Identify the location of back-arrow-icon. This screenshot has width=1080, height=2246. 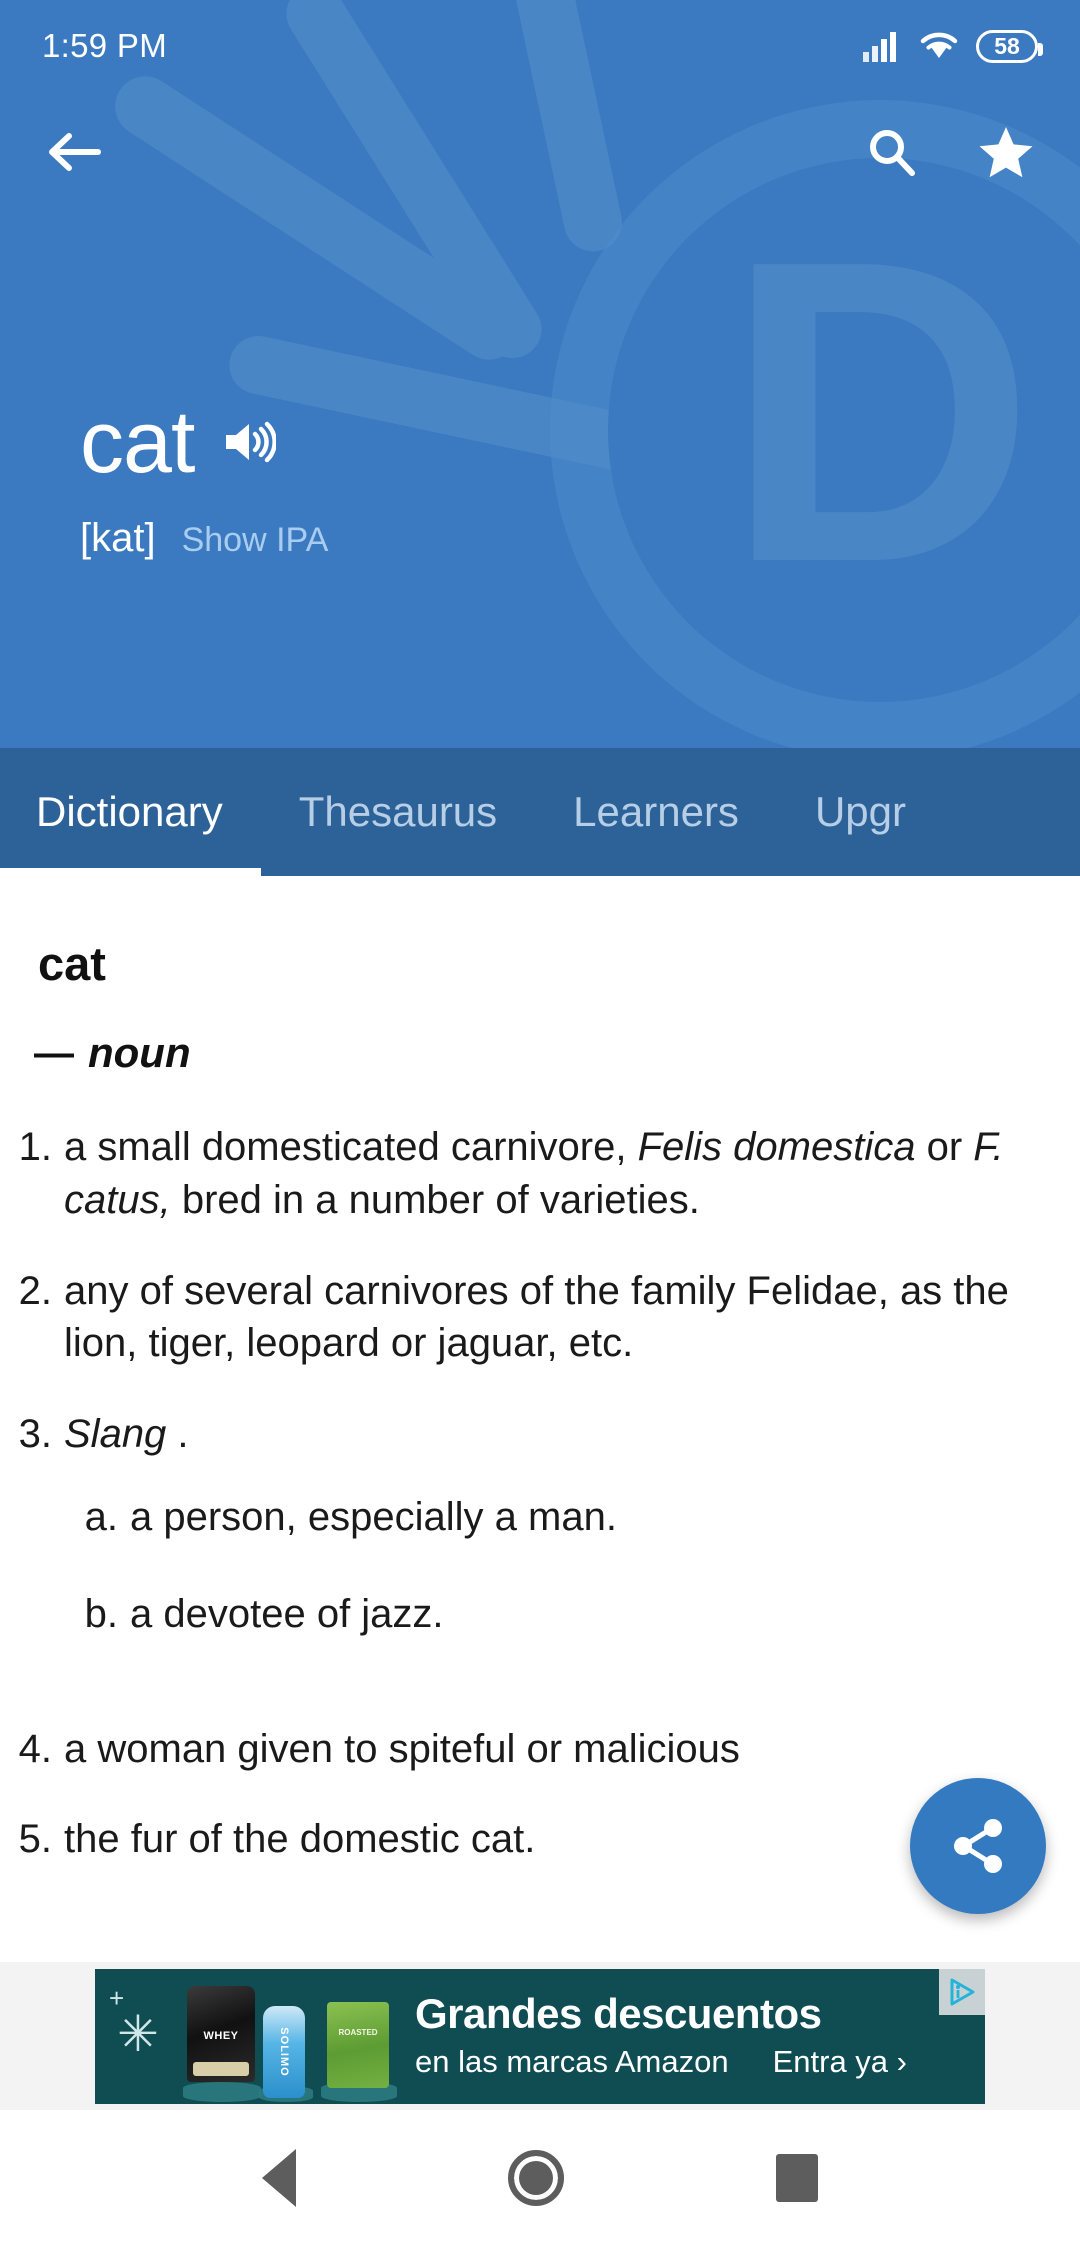
(75, 152).